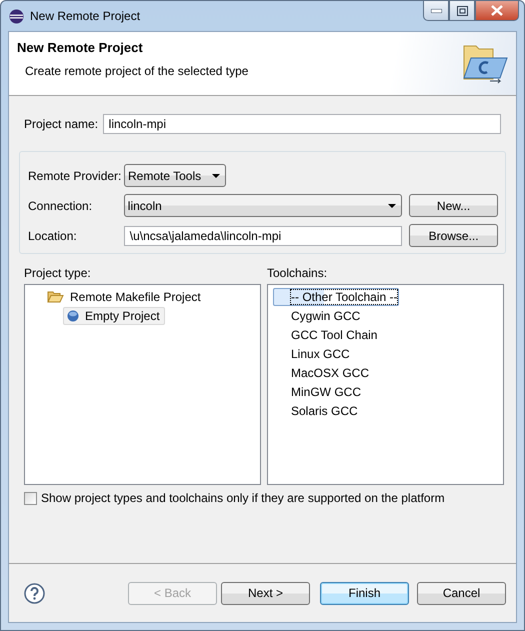 The image size is (525, 631). I want to click on filter-label: Show project types and toolchains only if they are supported on the platform, so click(243, 498).